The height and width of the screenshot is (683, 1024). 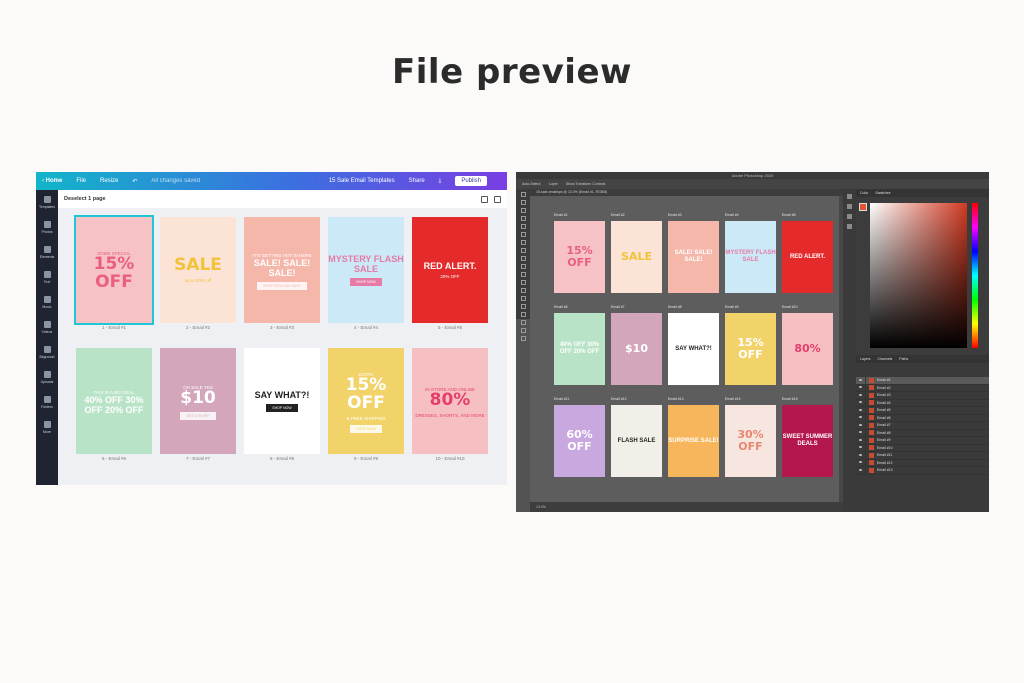 I want to click on email-template-artboard: 80%, so click(x=807, y=349).